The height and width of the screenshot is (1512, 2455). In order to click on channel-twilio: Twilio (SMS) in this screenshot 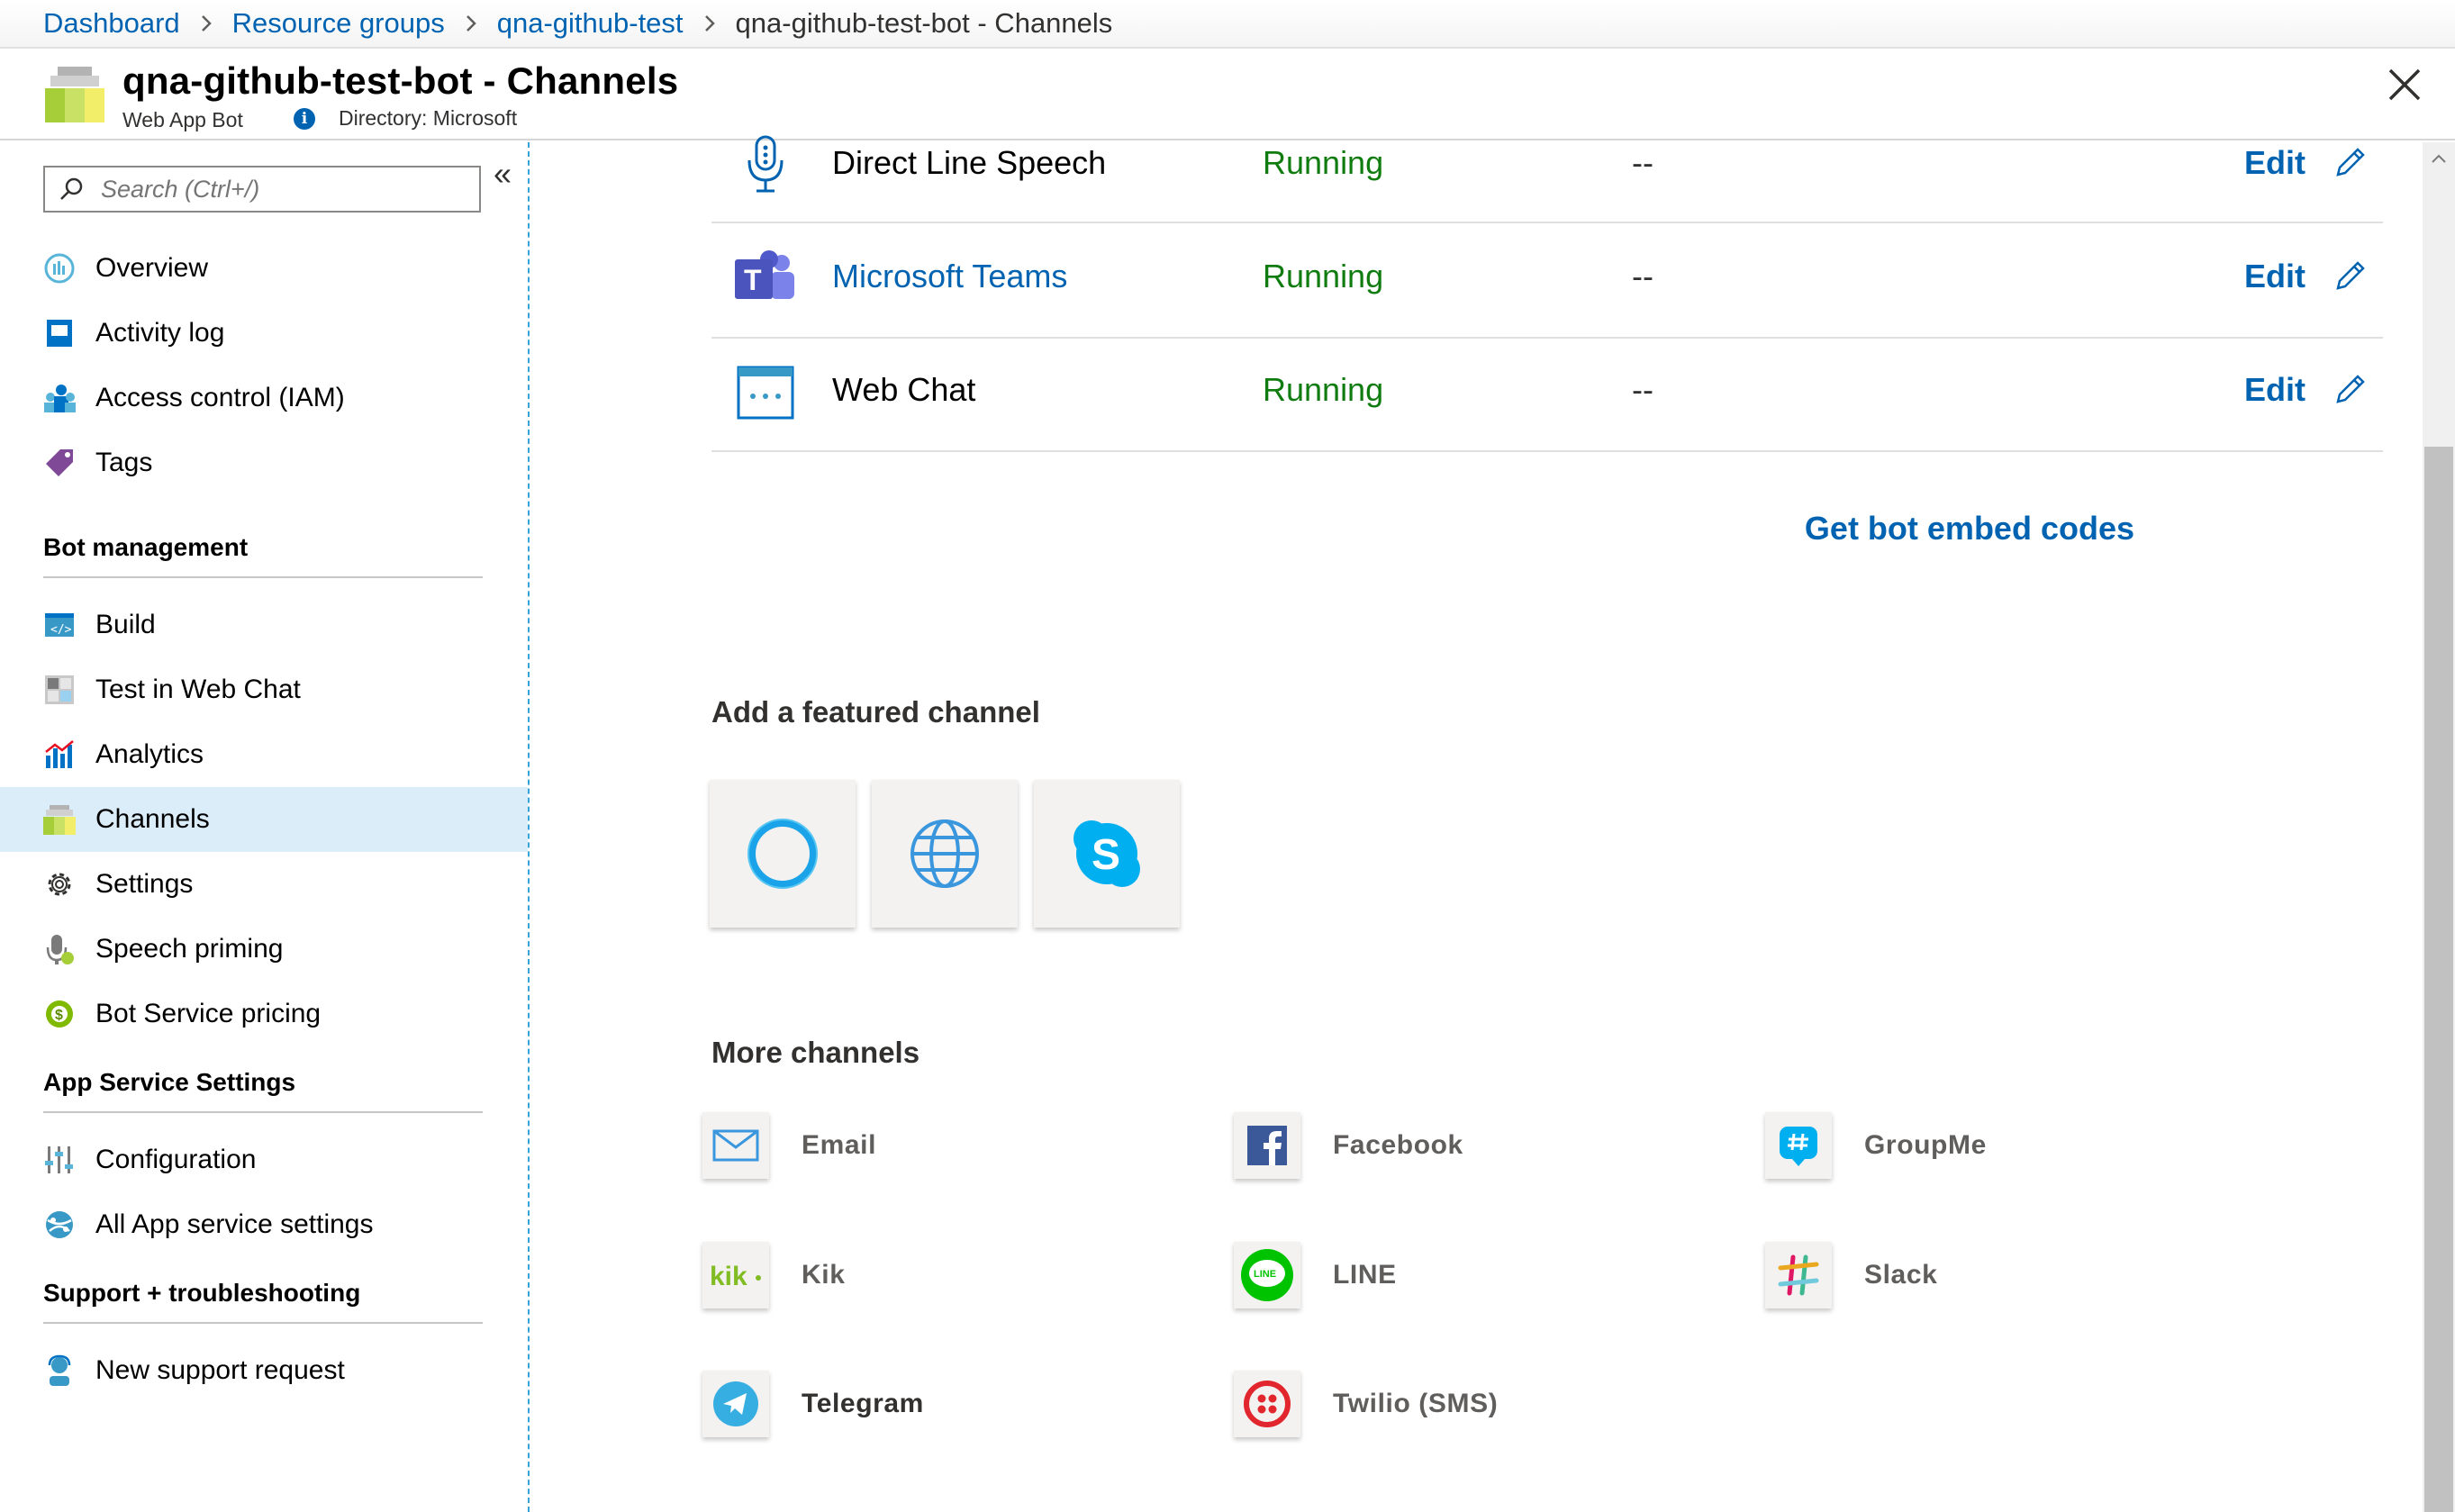, I will do `click(1366, 1404)`.